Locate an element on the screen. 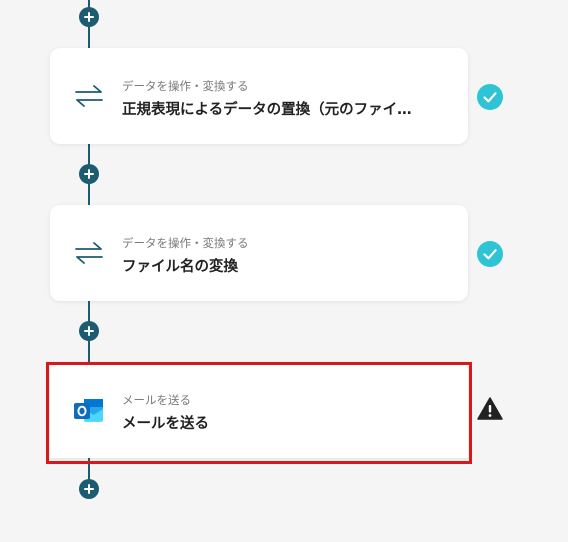 This screenshot has height=542, width=568. step-title: ファイル名の変換 is located at coordinates (180, 267).